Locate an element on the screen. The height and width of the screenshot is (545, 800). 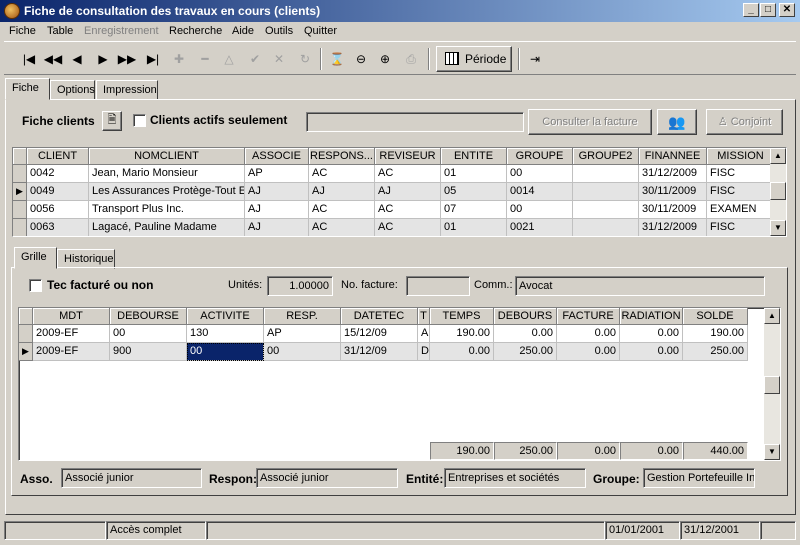
contacts-icon: 👥 is located at coordinates (677, 122).